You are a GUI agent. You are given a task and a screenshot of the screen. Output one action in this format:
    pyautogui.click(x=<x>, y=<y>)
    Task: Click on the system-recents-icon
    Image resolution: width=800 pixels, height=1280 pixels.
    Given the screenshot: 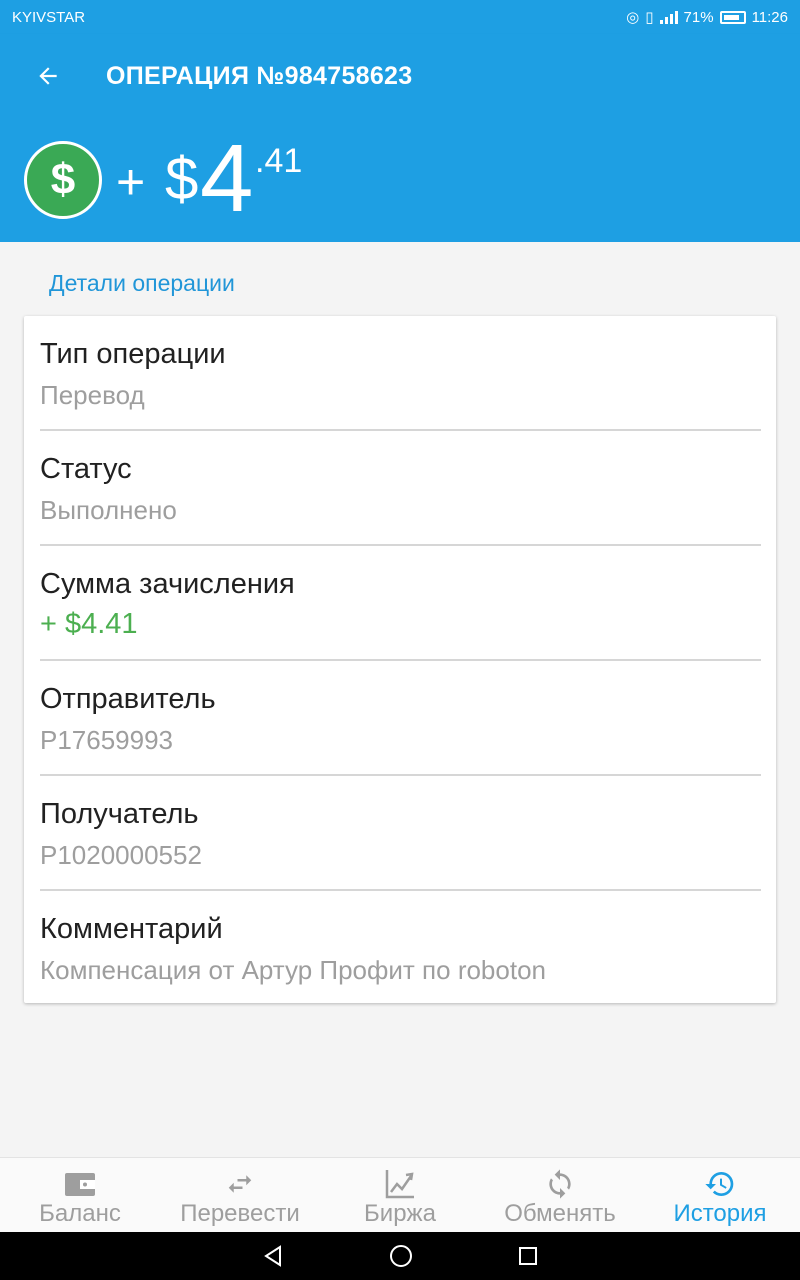 What is the action you would take?
    pyautogui.click(x=528, y=1256)
    